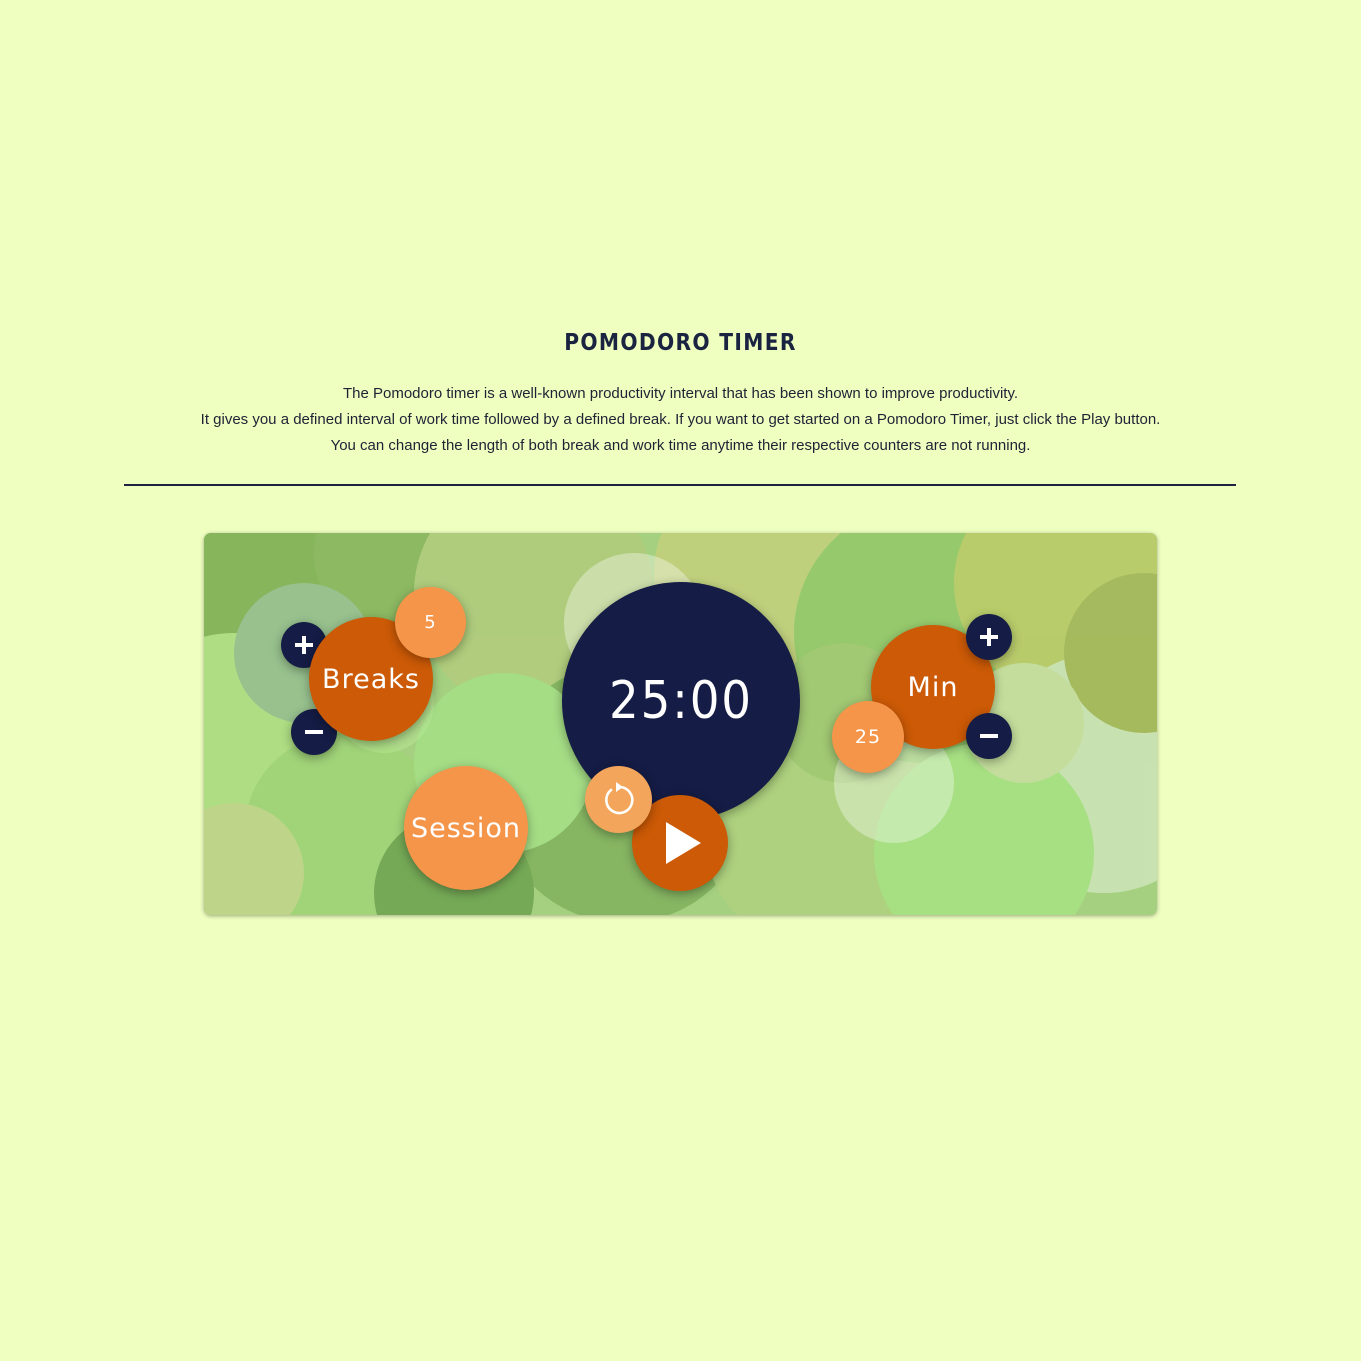 Image resolution: width=1361 pixels, height=1361 pixels. Describe the element at coordinates (371, 679) in the screenshot. I see `breaks-label: Breaks` at that location.